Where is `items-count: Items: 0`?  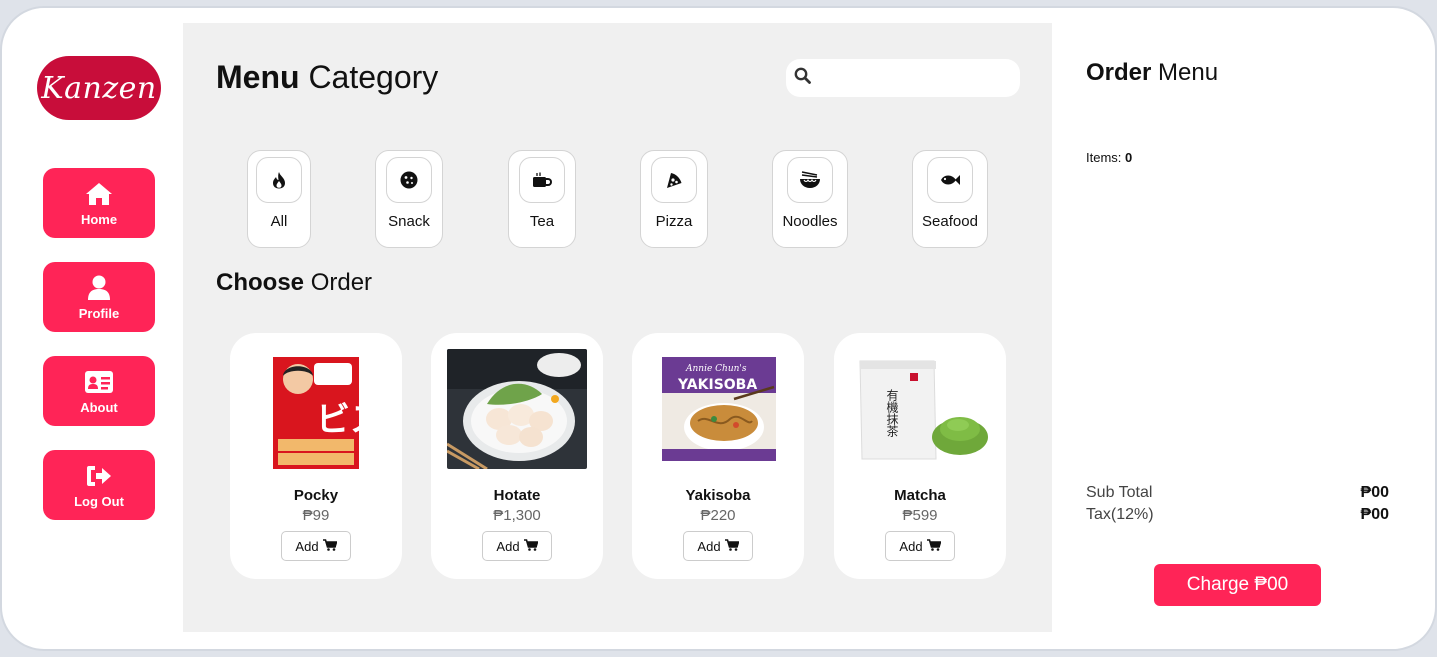 items-count: Items: 0 is located at coordinates (1109, 157).